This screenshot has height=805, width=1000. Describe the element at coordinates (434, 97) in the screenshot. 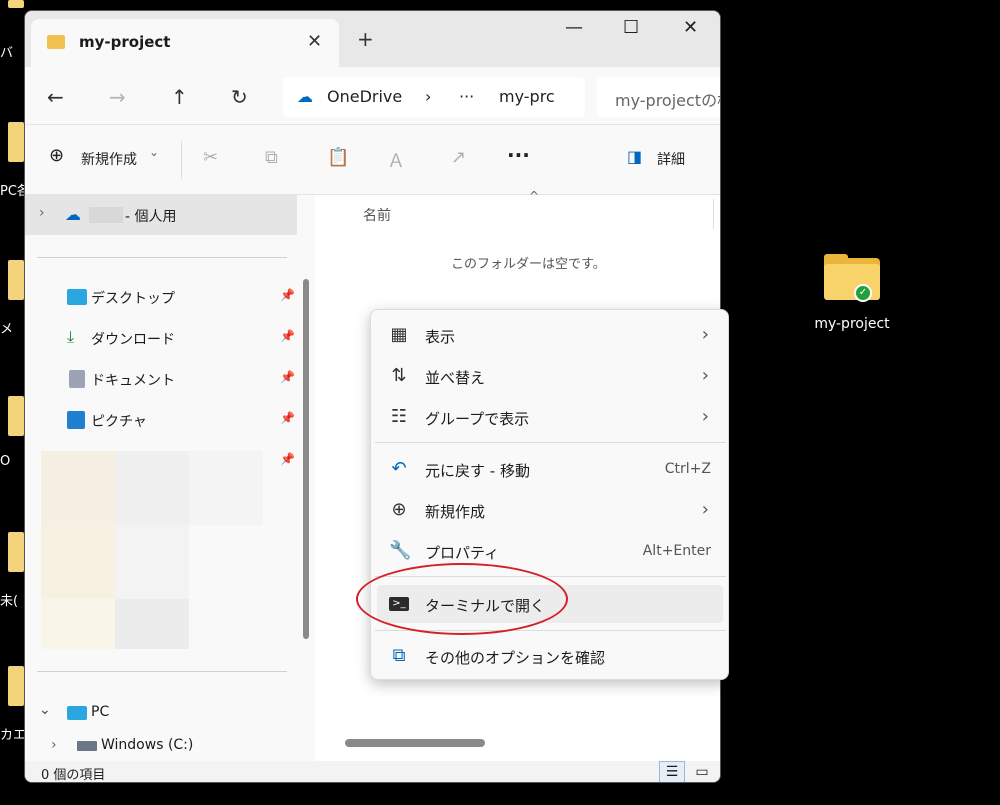

I see `address-bar: ☁ OneDrive › ··· my-prc` at that location.